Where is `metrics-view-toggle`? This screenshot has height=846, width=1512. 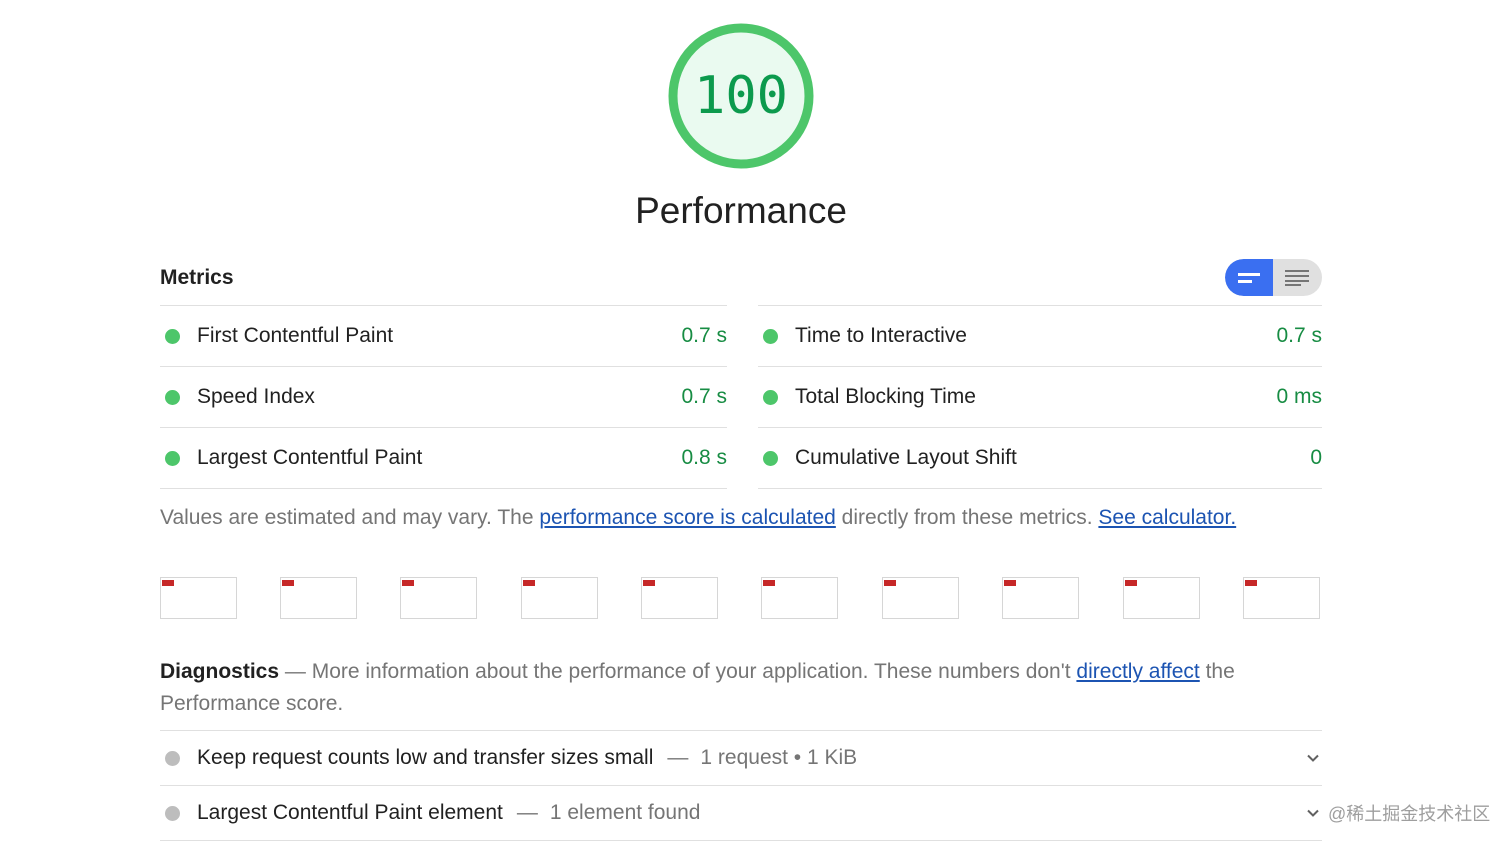
metrics-view-toggle is located at coordinates (1273, 277).